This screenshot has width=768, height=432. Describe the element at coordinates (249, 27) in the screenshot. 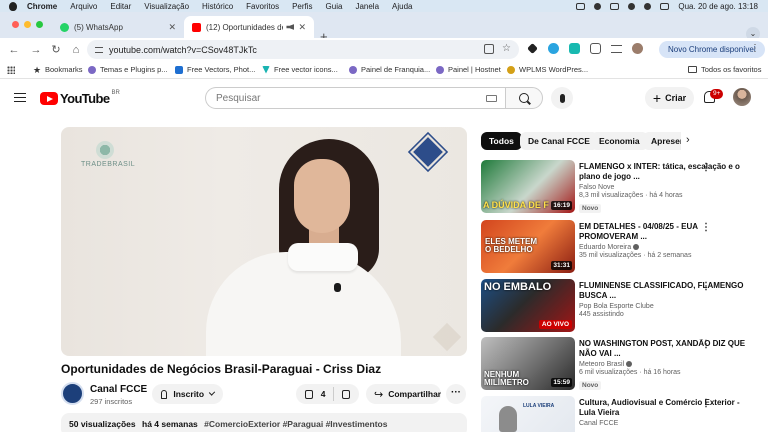

I see `tab-youtube: (12) Oportunidades de Ne ✕` at that location.